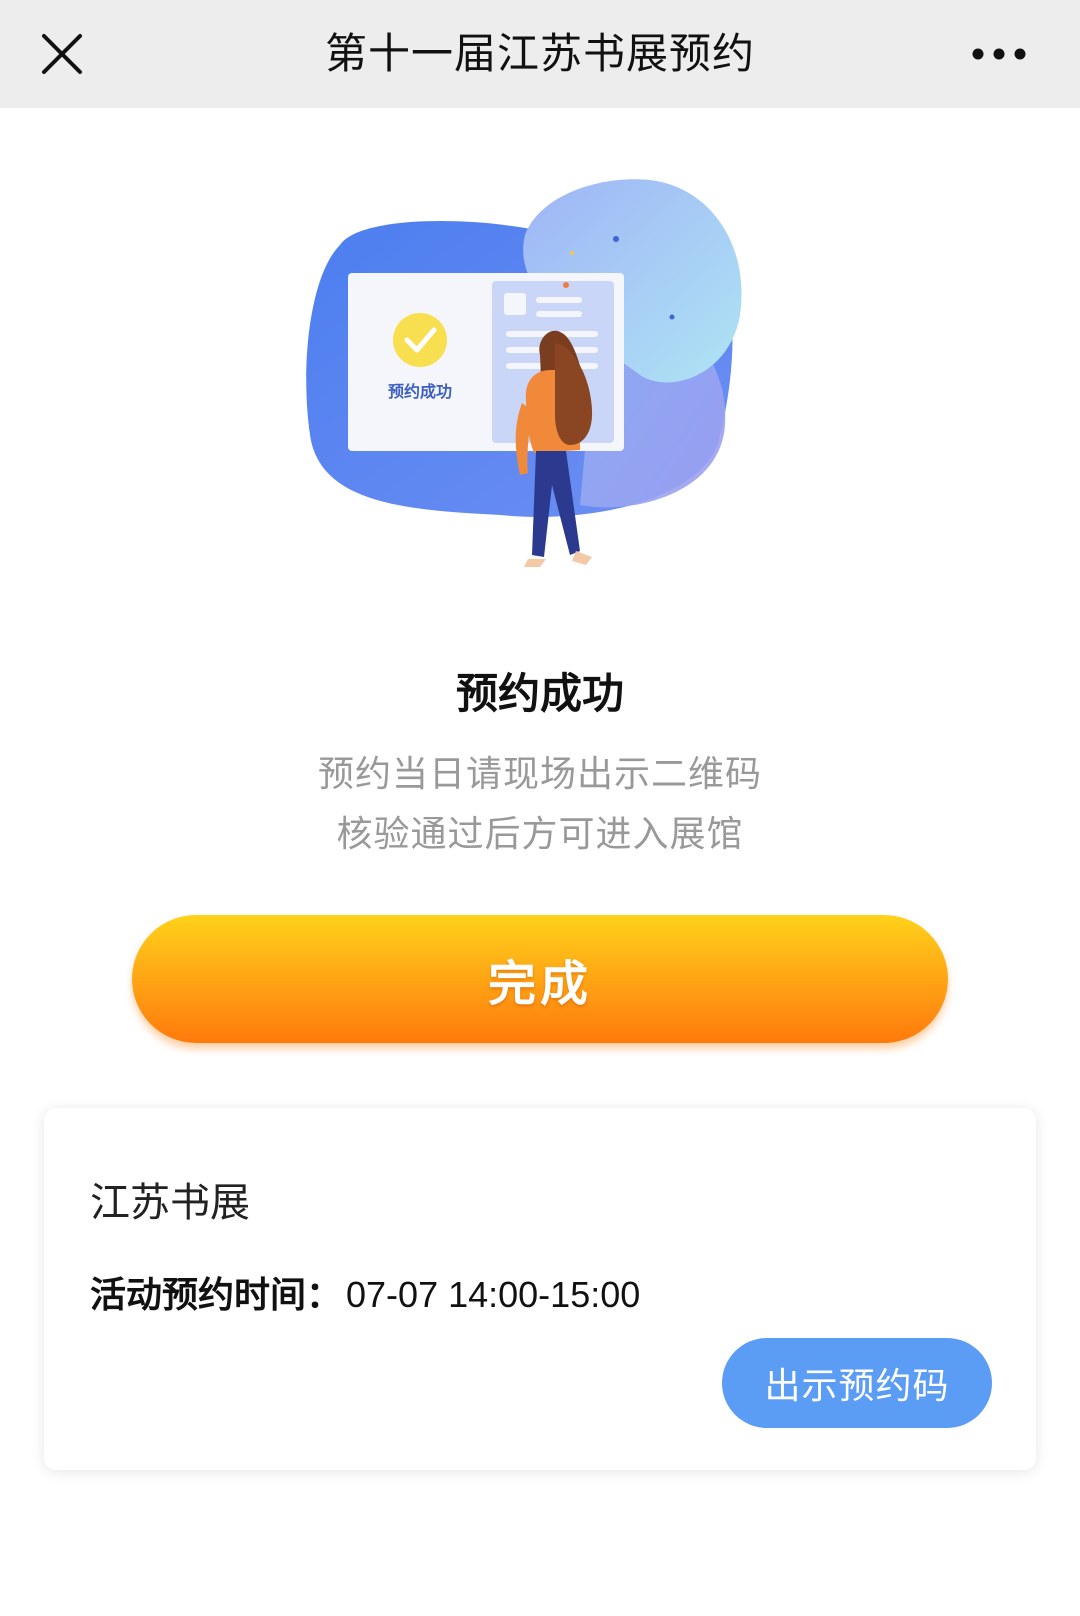 This screenshot has width=1080, height=1616. What do you see at coordinates (857, 1386) in the screenshot?
I see `show-booking-code-label: 出示预约码` at bounding box center [857, 1386].